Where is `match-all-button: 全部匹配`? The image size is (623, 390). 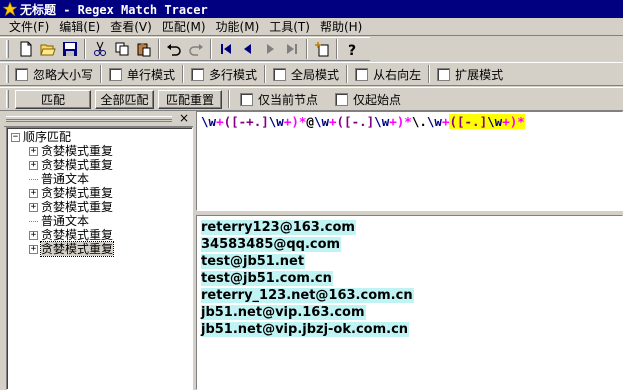 match-all-button: 全部匹配 is located at coordinates (124, 99).